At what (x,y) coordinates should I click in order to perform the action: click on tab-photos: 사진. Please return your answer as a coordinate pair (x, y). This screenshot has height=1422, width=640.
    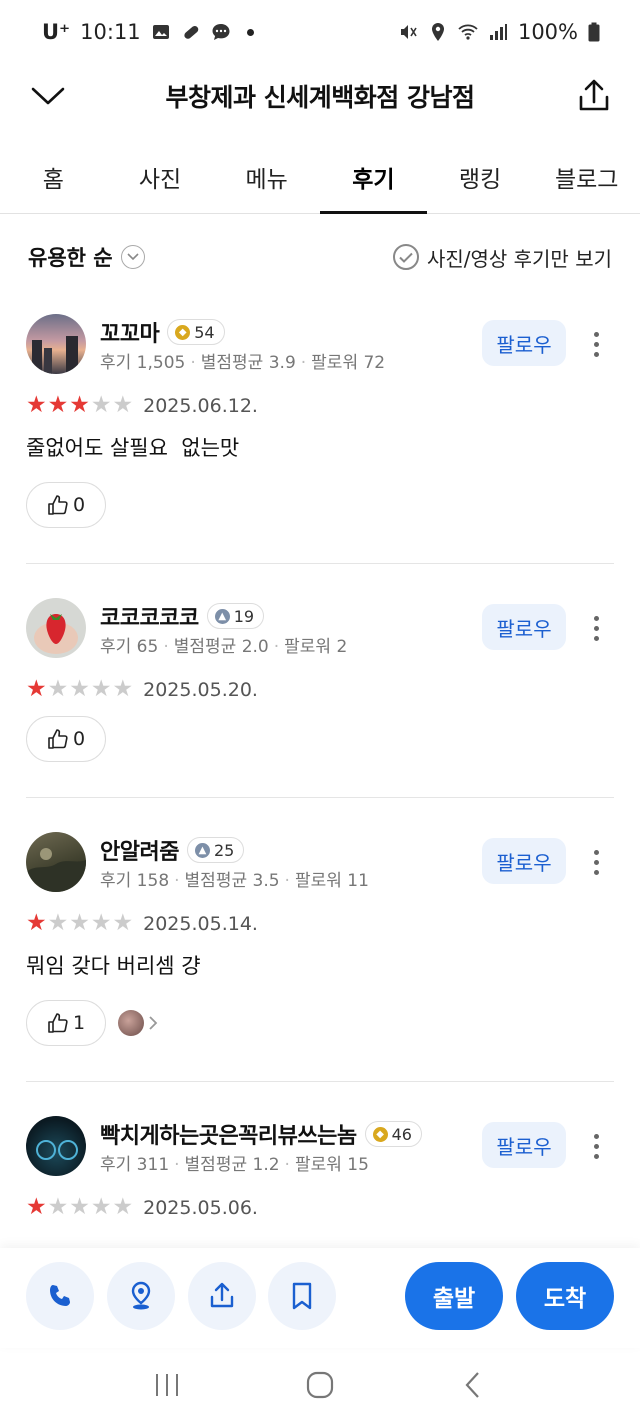
    Looking at the image, I should click on (160, 176).